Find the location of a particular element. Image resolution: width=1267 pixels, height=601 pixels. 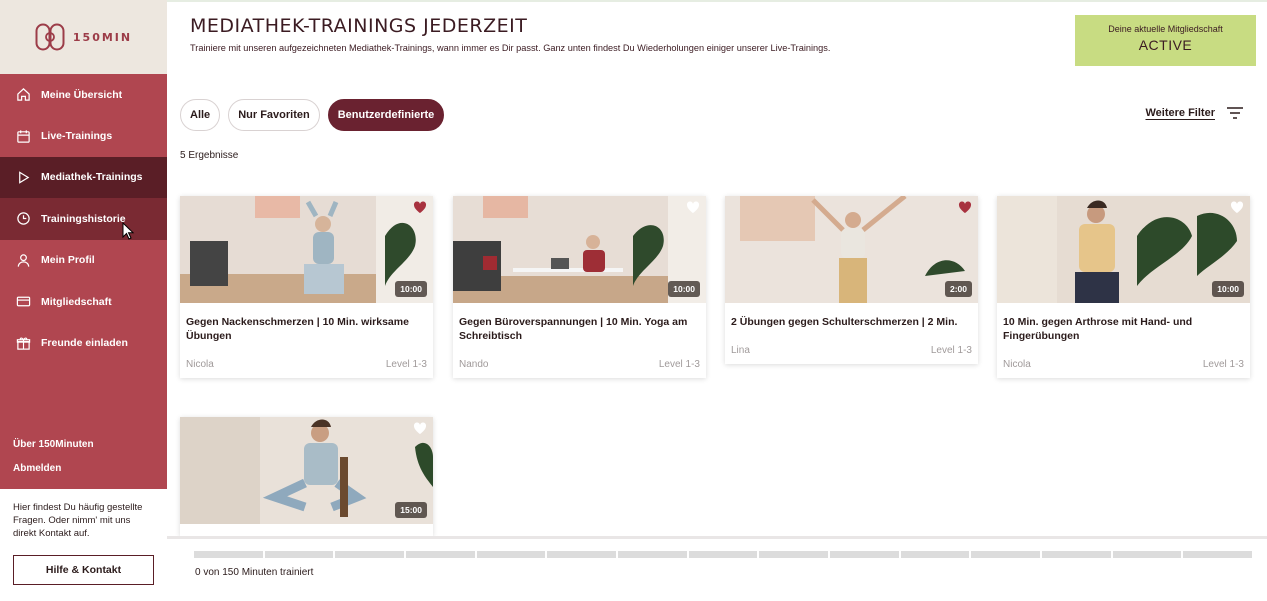

home-icon is located at coordinates (23, 94).